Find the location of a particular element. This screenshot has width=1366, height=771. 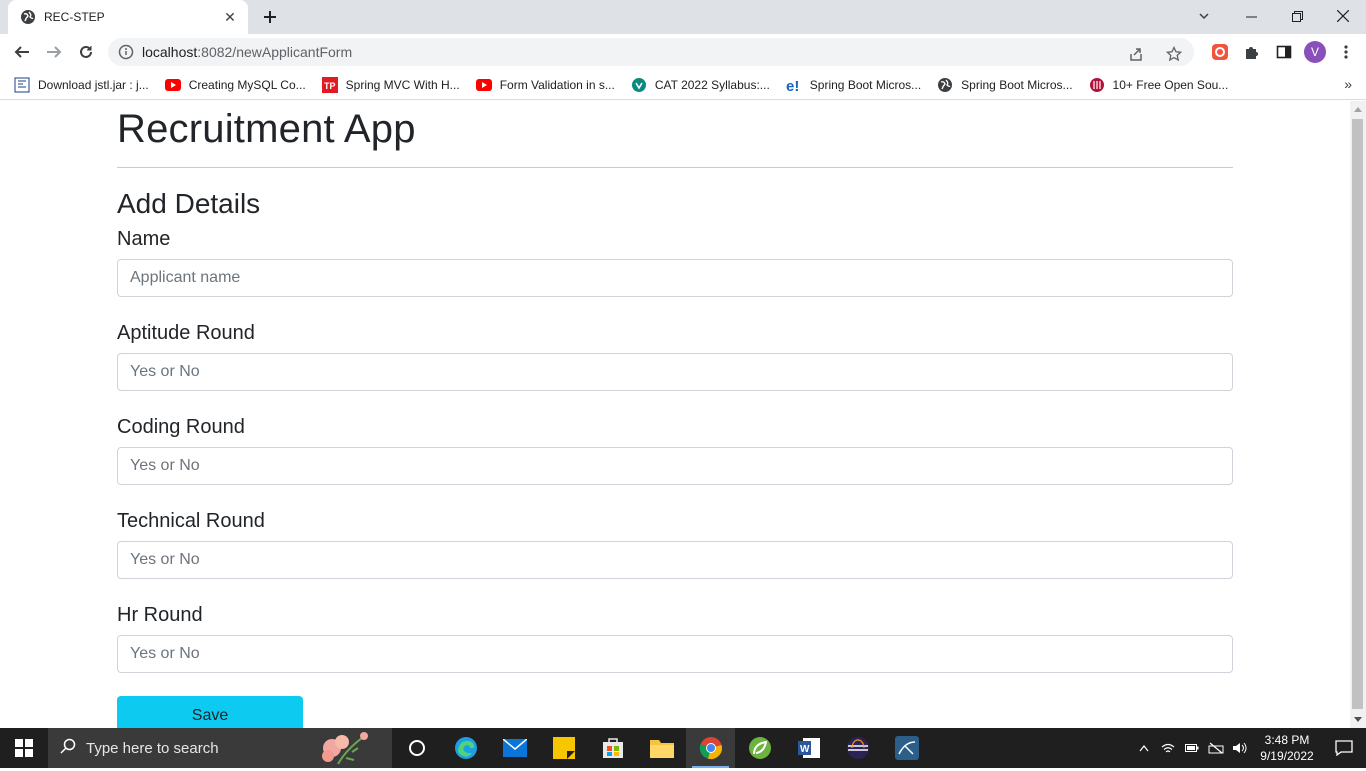

edge-icon is located at coordinates (465, 748).